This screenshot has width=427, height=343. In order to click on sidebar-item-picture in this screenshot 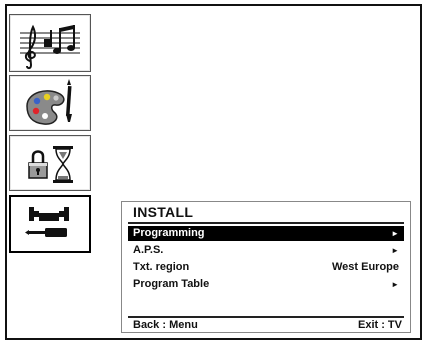, I will do `click(50, 103)`.